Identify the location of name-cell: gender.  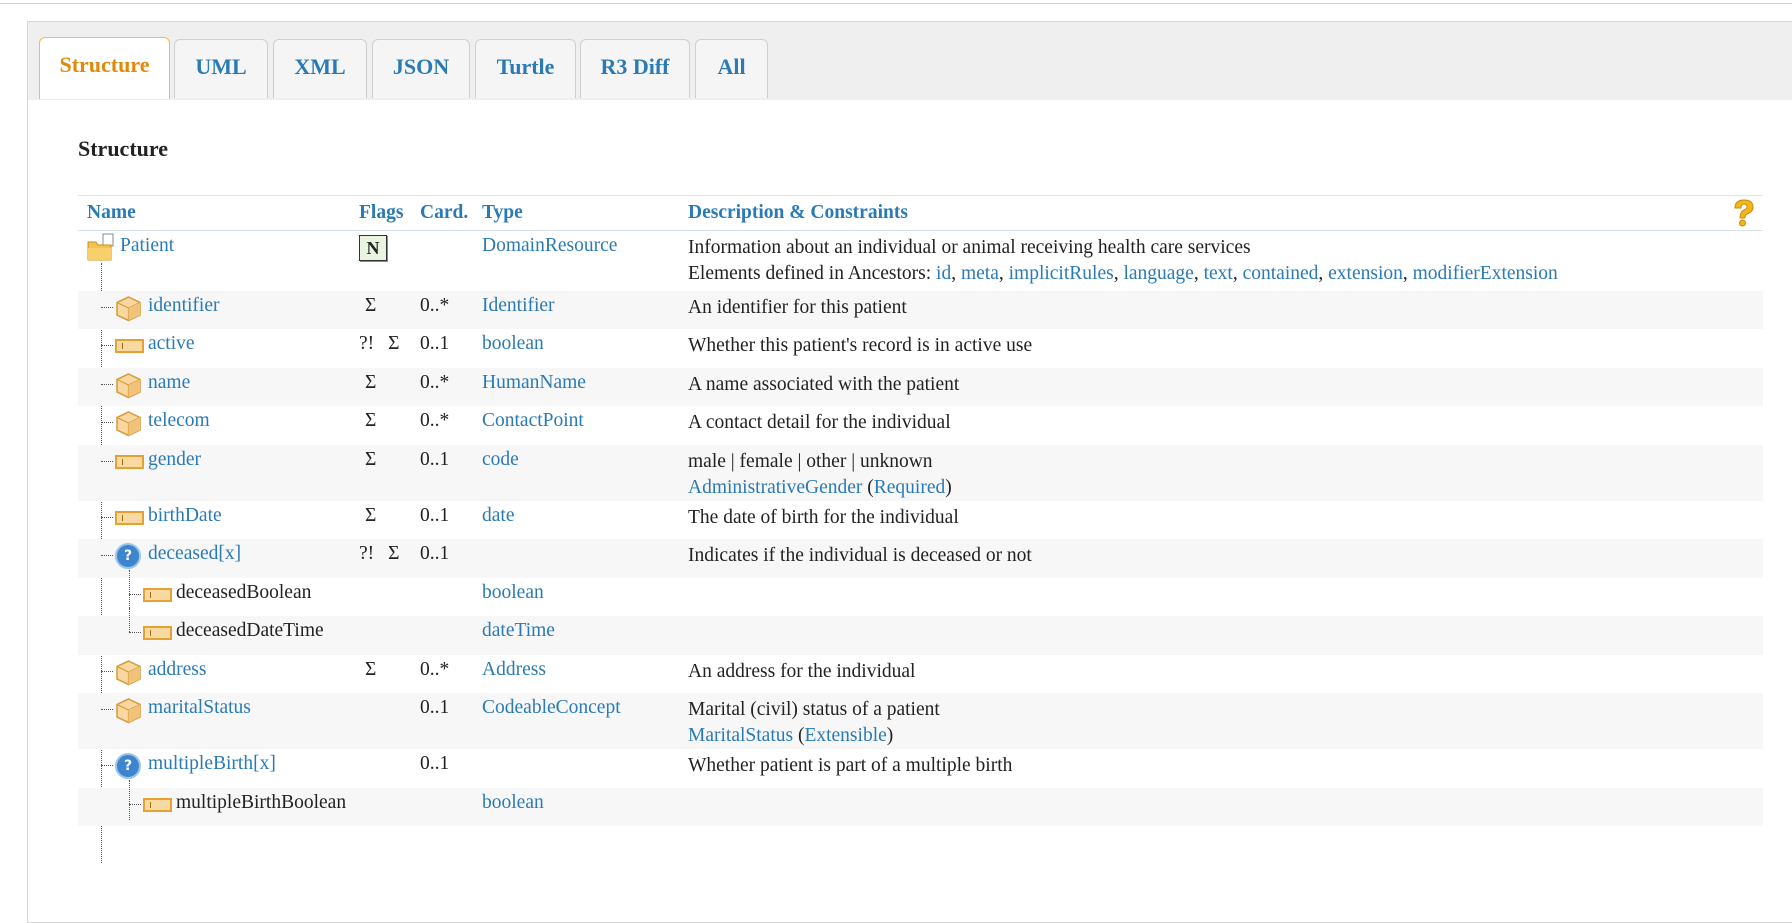
(214, 472).